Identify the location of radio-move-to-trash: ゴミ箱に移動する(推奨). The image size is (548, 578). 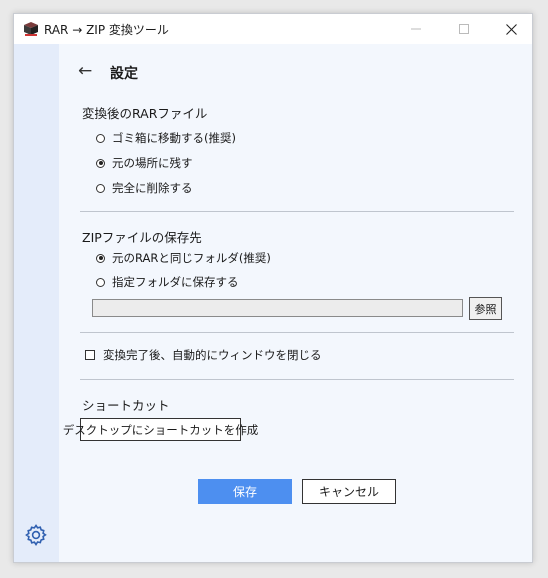
(166, 138).